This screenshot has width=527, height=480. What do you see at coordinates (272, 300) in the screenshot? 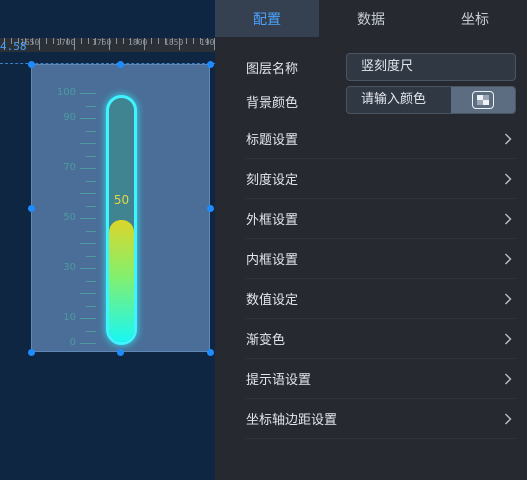
I see `setting-label: 数值设定` at bounding box center [272, 300].